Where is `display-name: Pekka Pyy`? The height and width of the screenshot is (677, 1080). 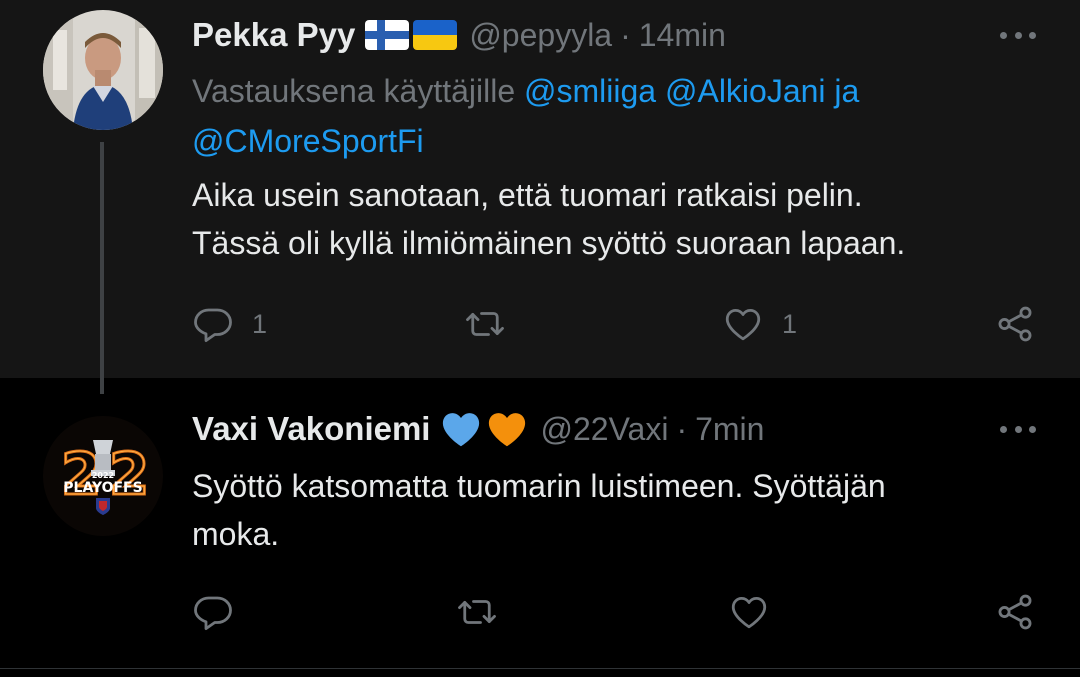
display-name: Pekka Pyy is located at coordinates (273, 35).